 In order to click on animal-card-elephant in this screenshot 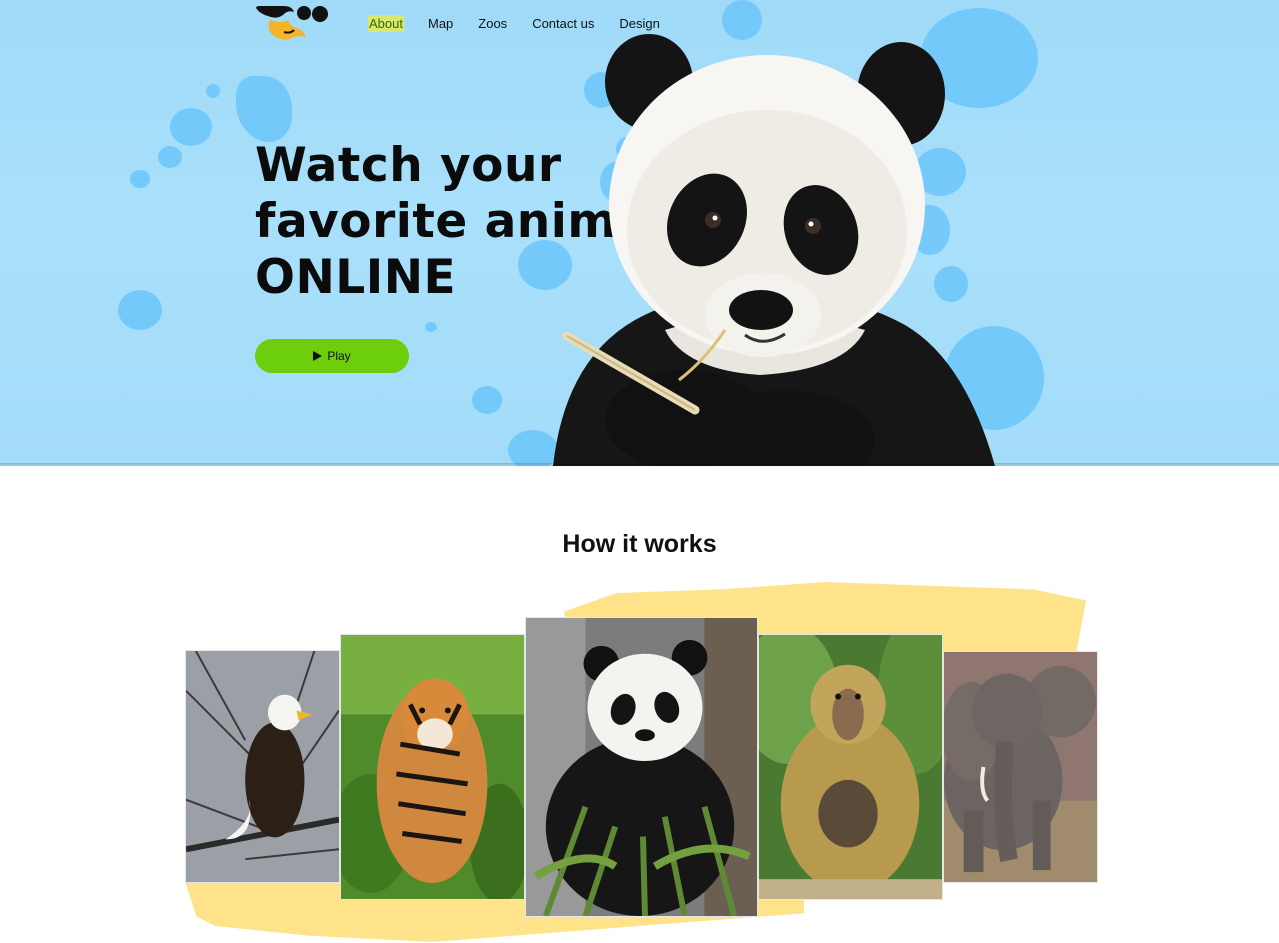, I will do `click(1020, 767)`.